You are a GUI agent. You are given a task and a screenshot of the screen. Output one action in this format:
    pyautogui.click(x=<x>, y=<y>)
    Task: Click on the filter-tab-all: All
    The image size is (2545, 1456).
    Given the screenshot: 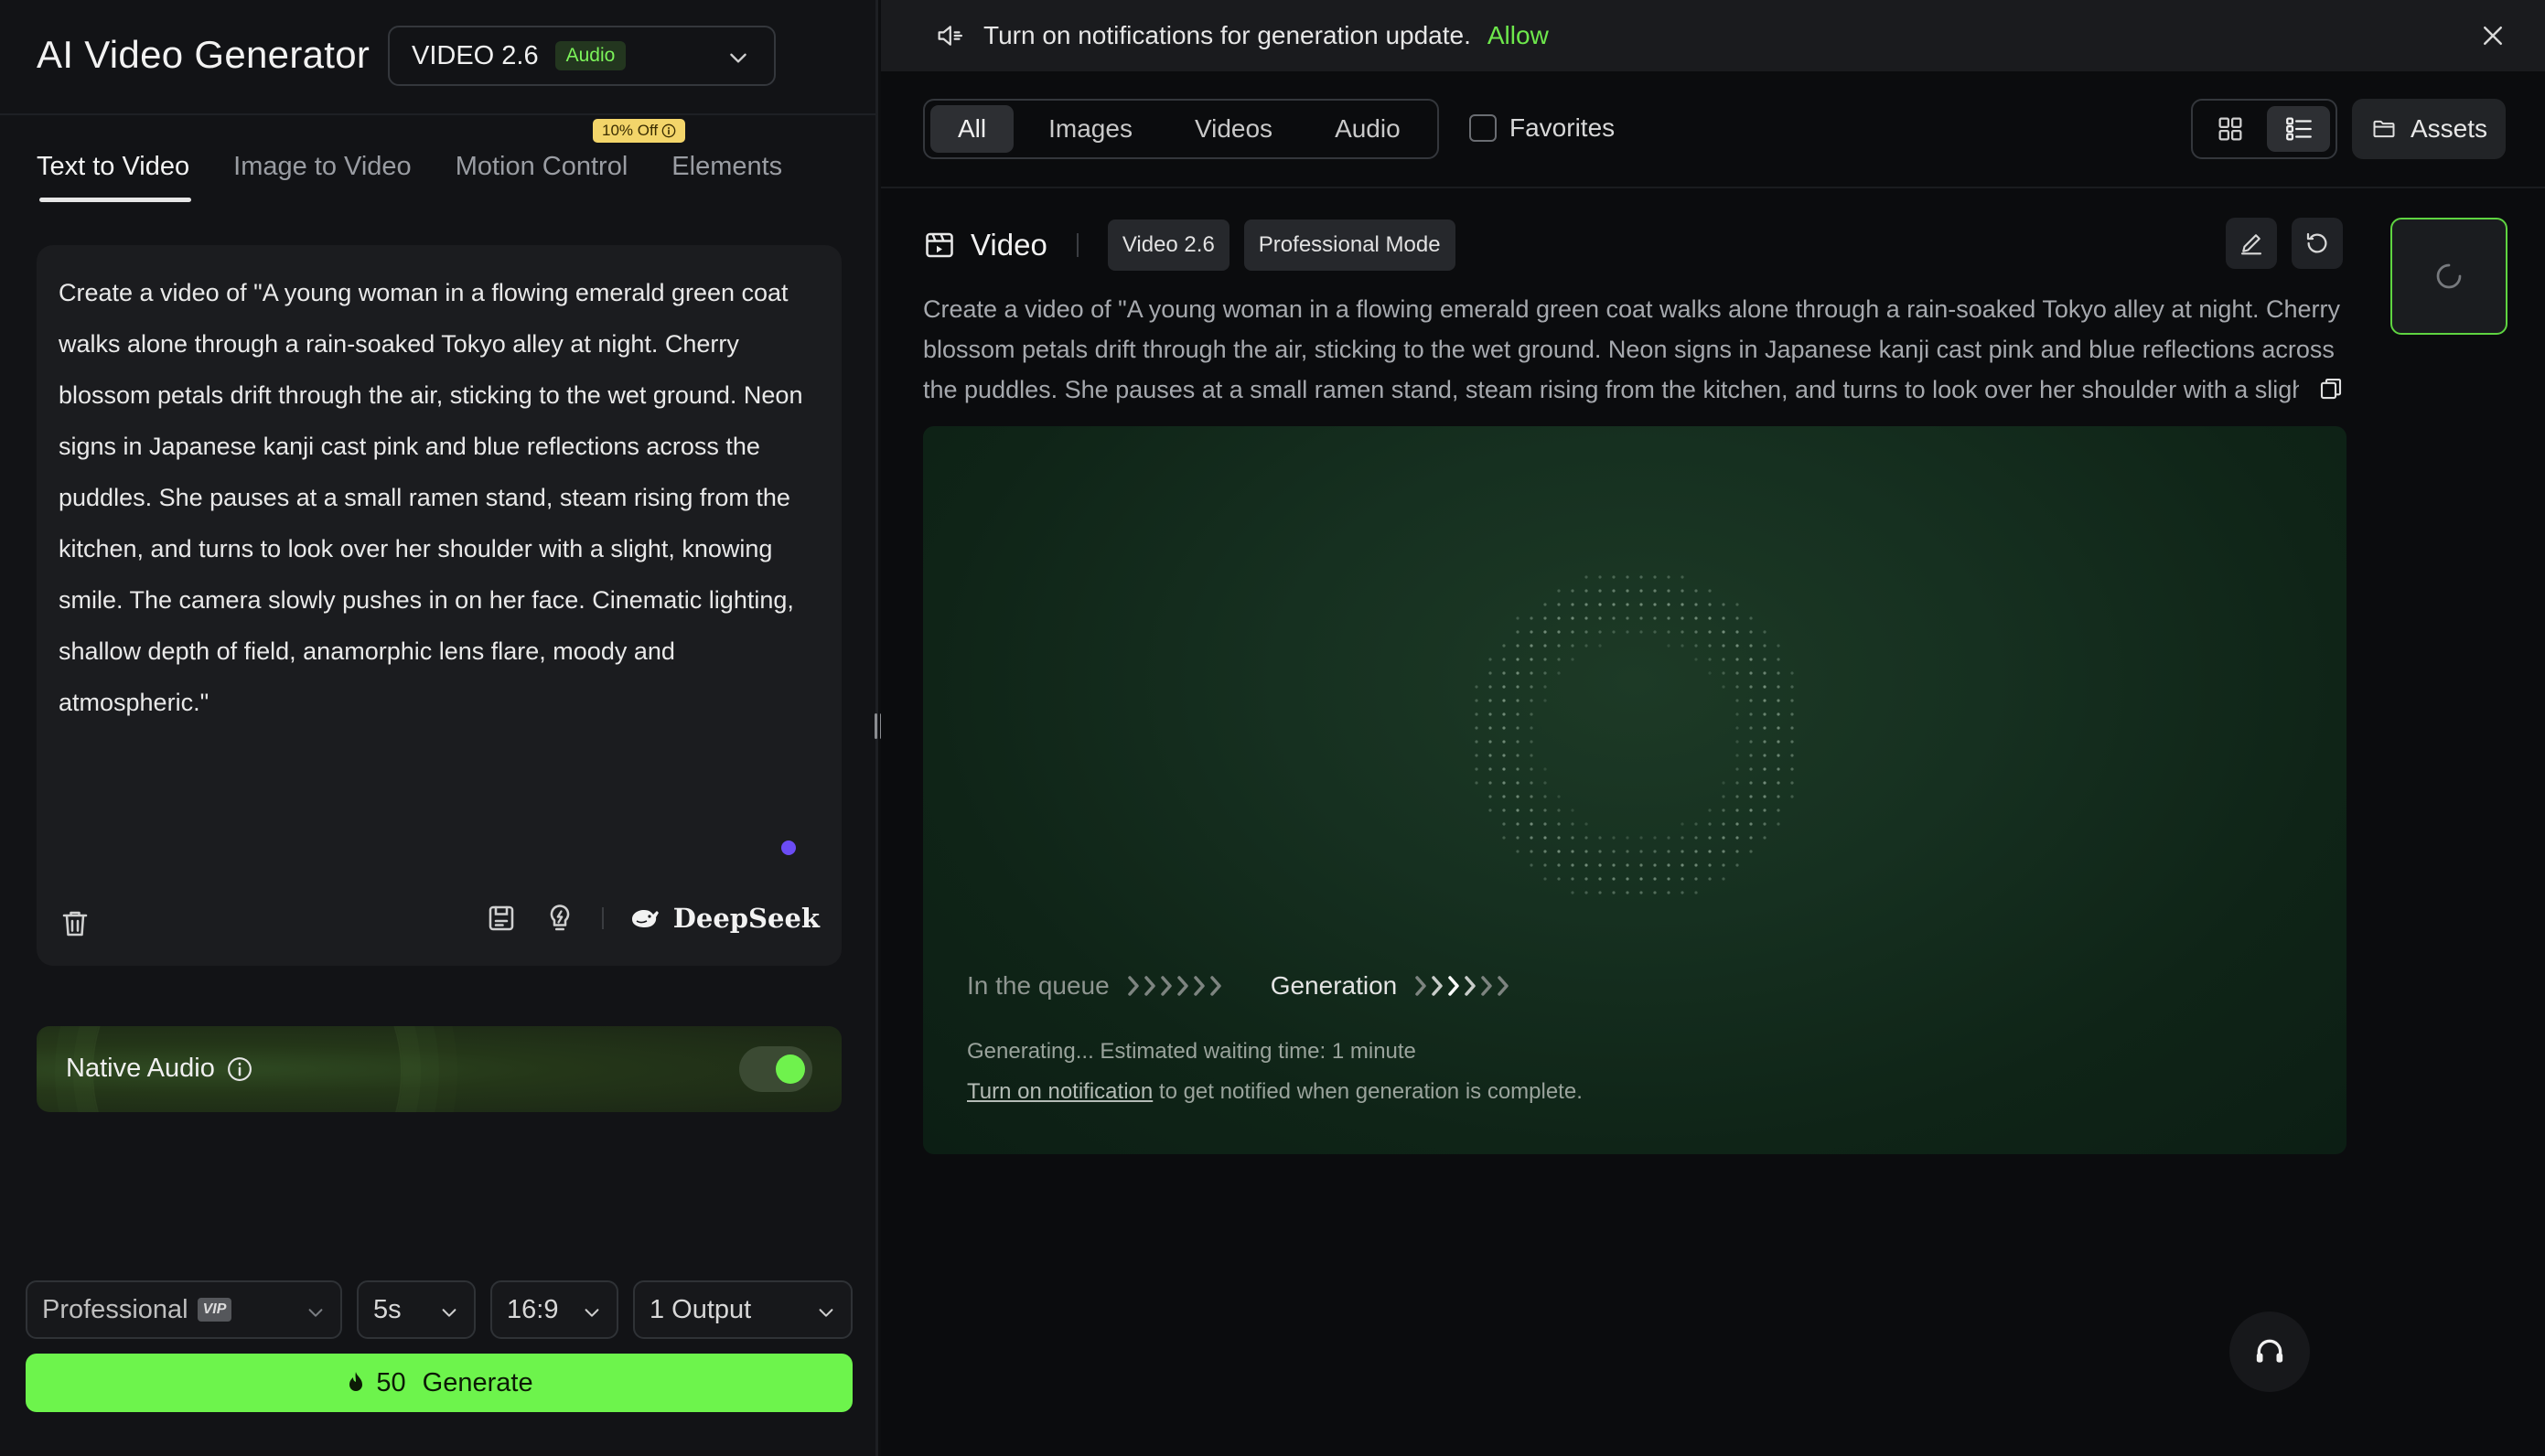 What is the action you would take?
    pyautogui.click(x=972, y=129)
    